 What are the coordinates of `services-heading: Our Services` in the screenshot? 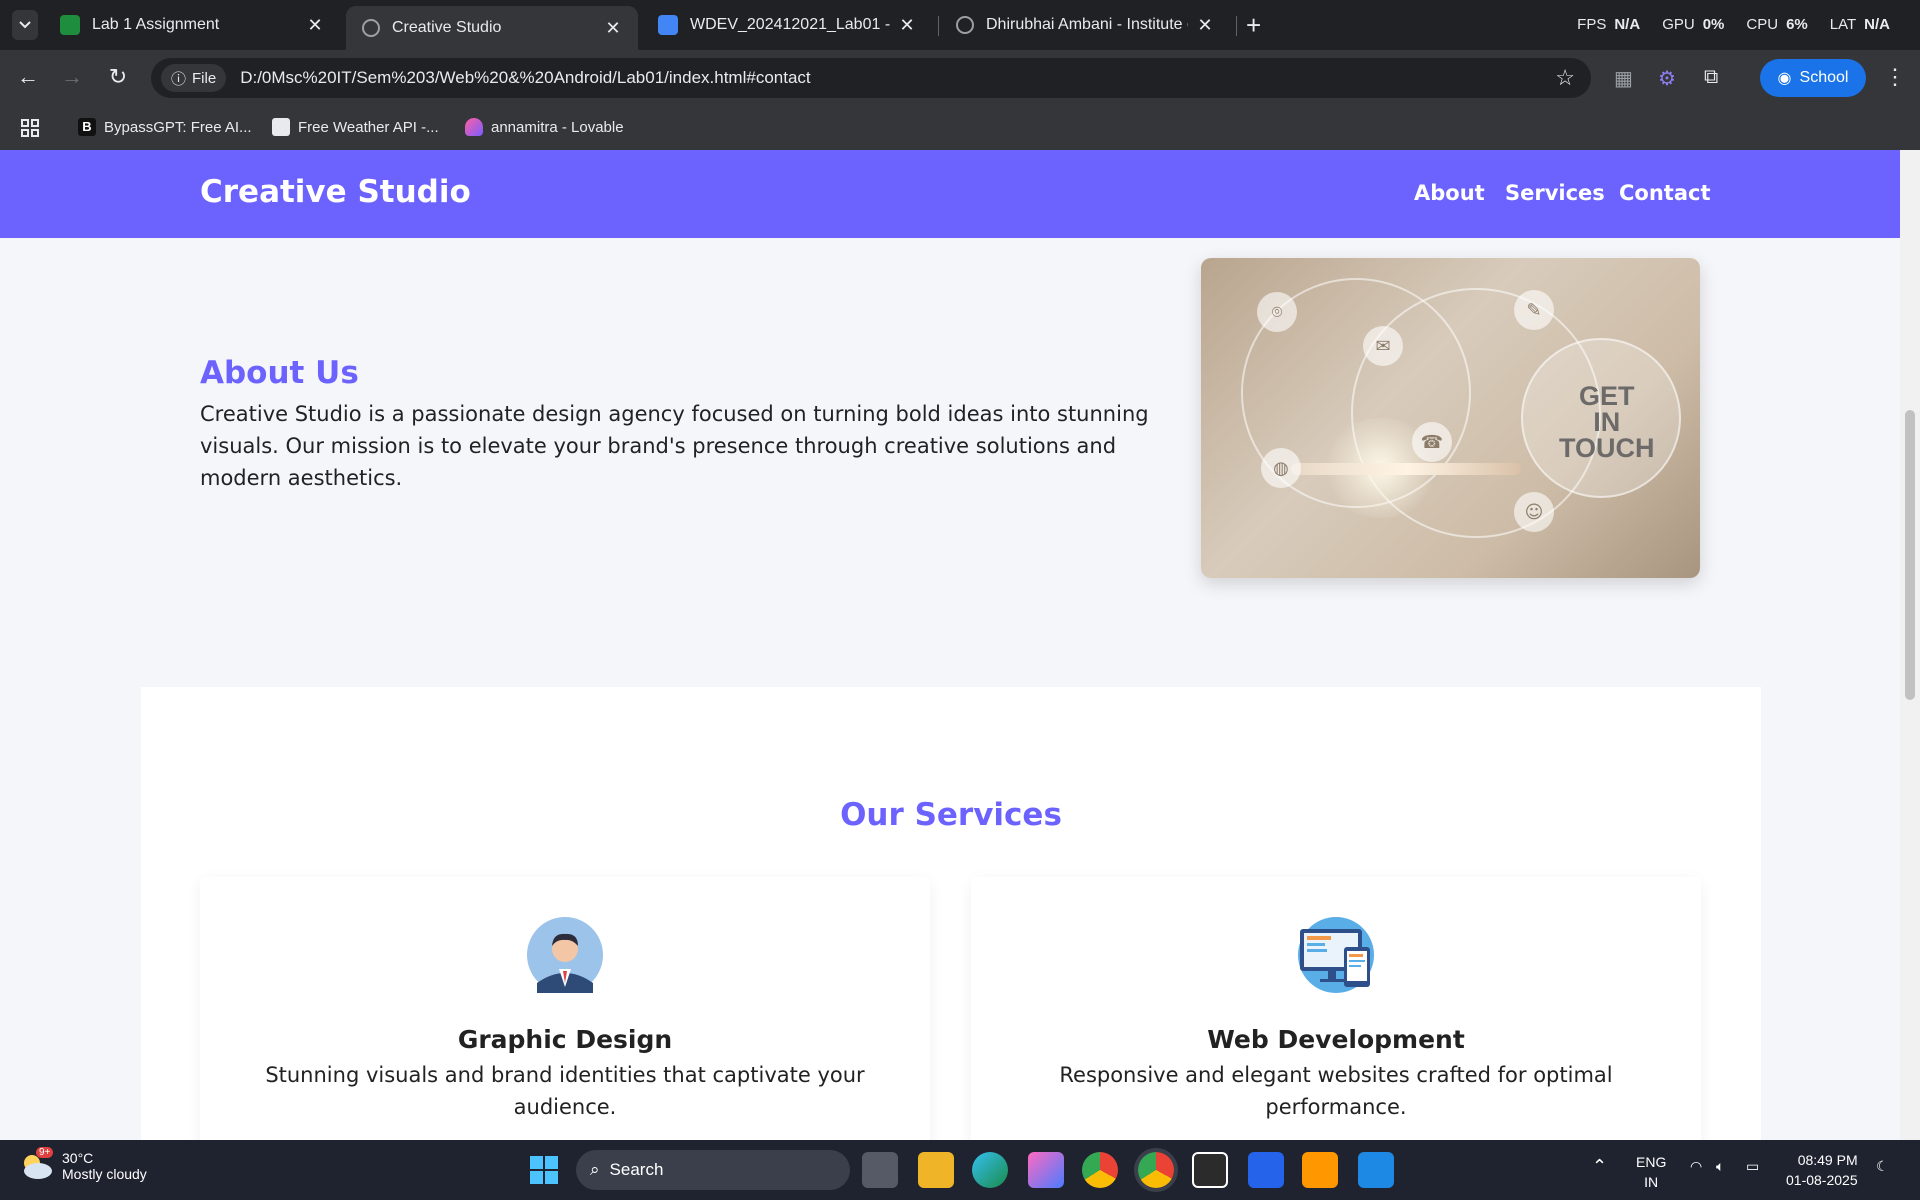 It's located at (951, 815).